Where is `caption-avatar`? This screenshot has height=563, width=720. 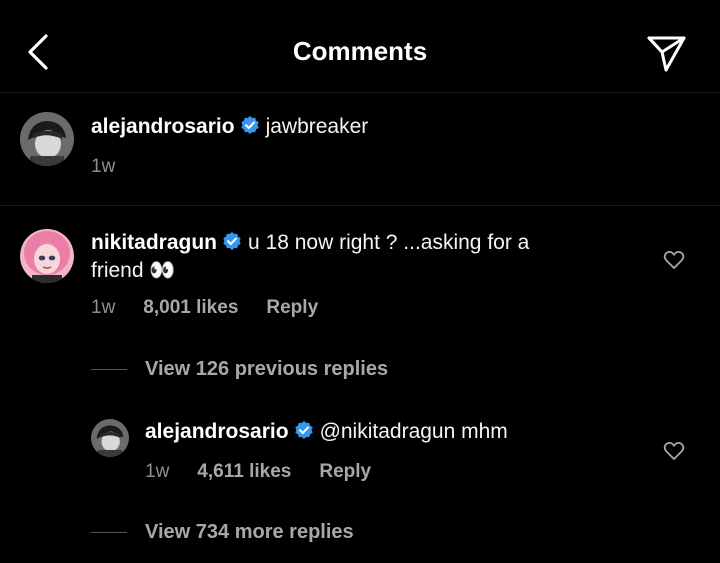
caption-avatar is located at coordinates (47, 139).